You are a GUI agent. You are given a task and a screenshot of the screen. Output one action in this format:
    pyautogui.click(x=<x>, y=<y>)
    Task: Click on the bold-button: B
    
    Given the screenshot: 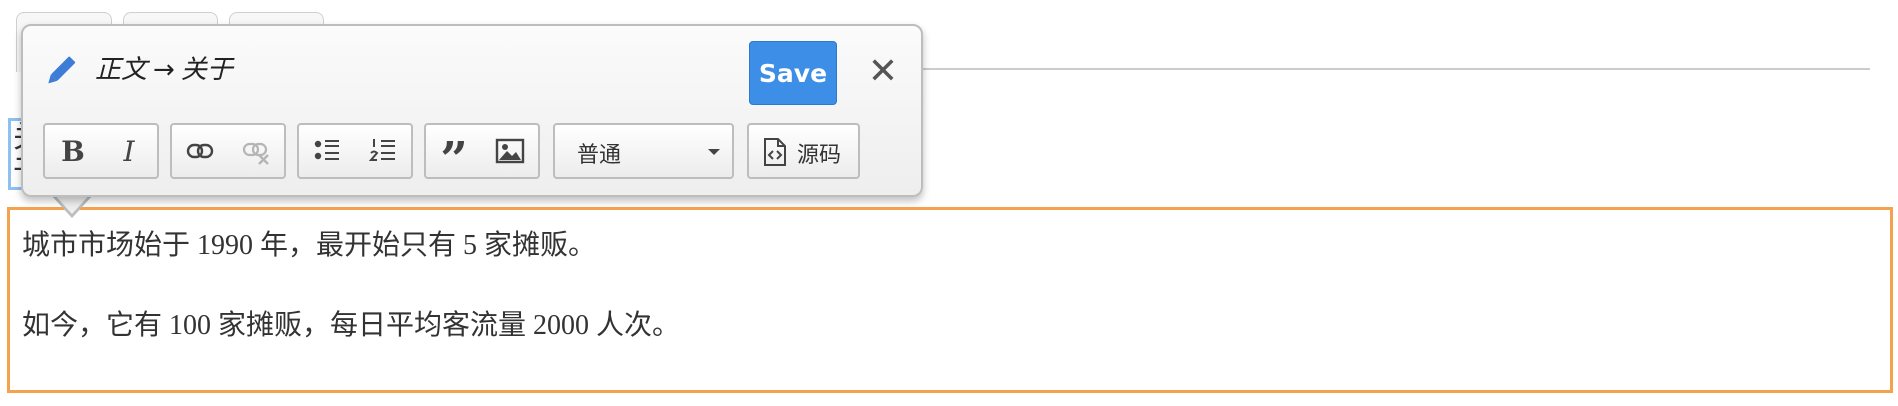 What is the action you would take?
    pyautogui.click(x=73, y=151)
    